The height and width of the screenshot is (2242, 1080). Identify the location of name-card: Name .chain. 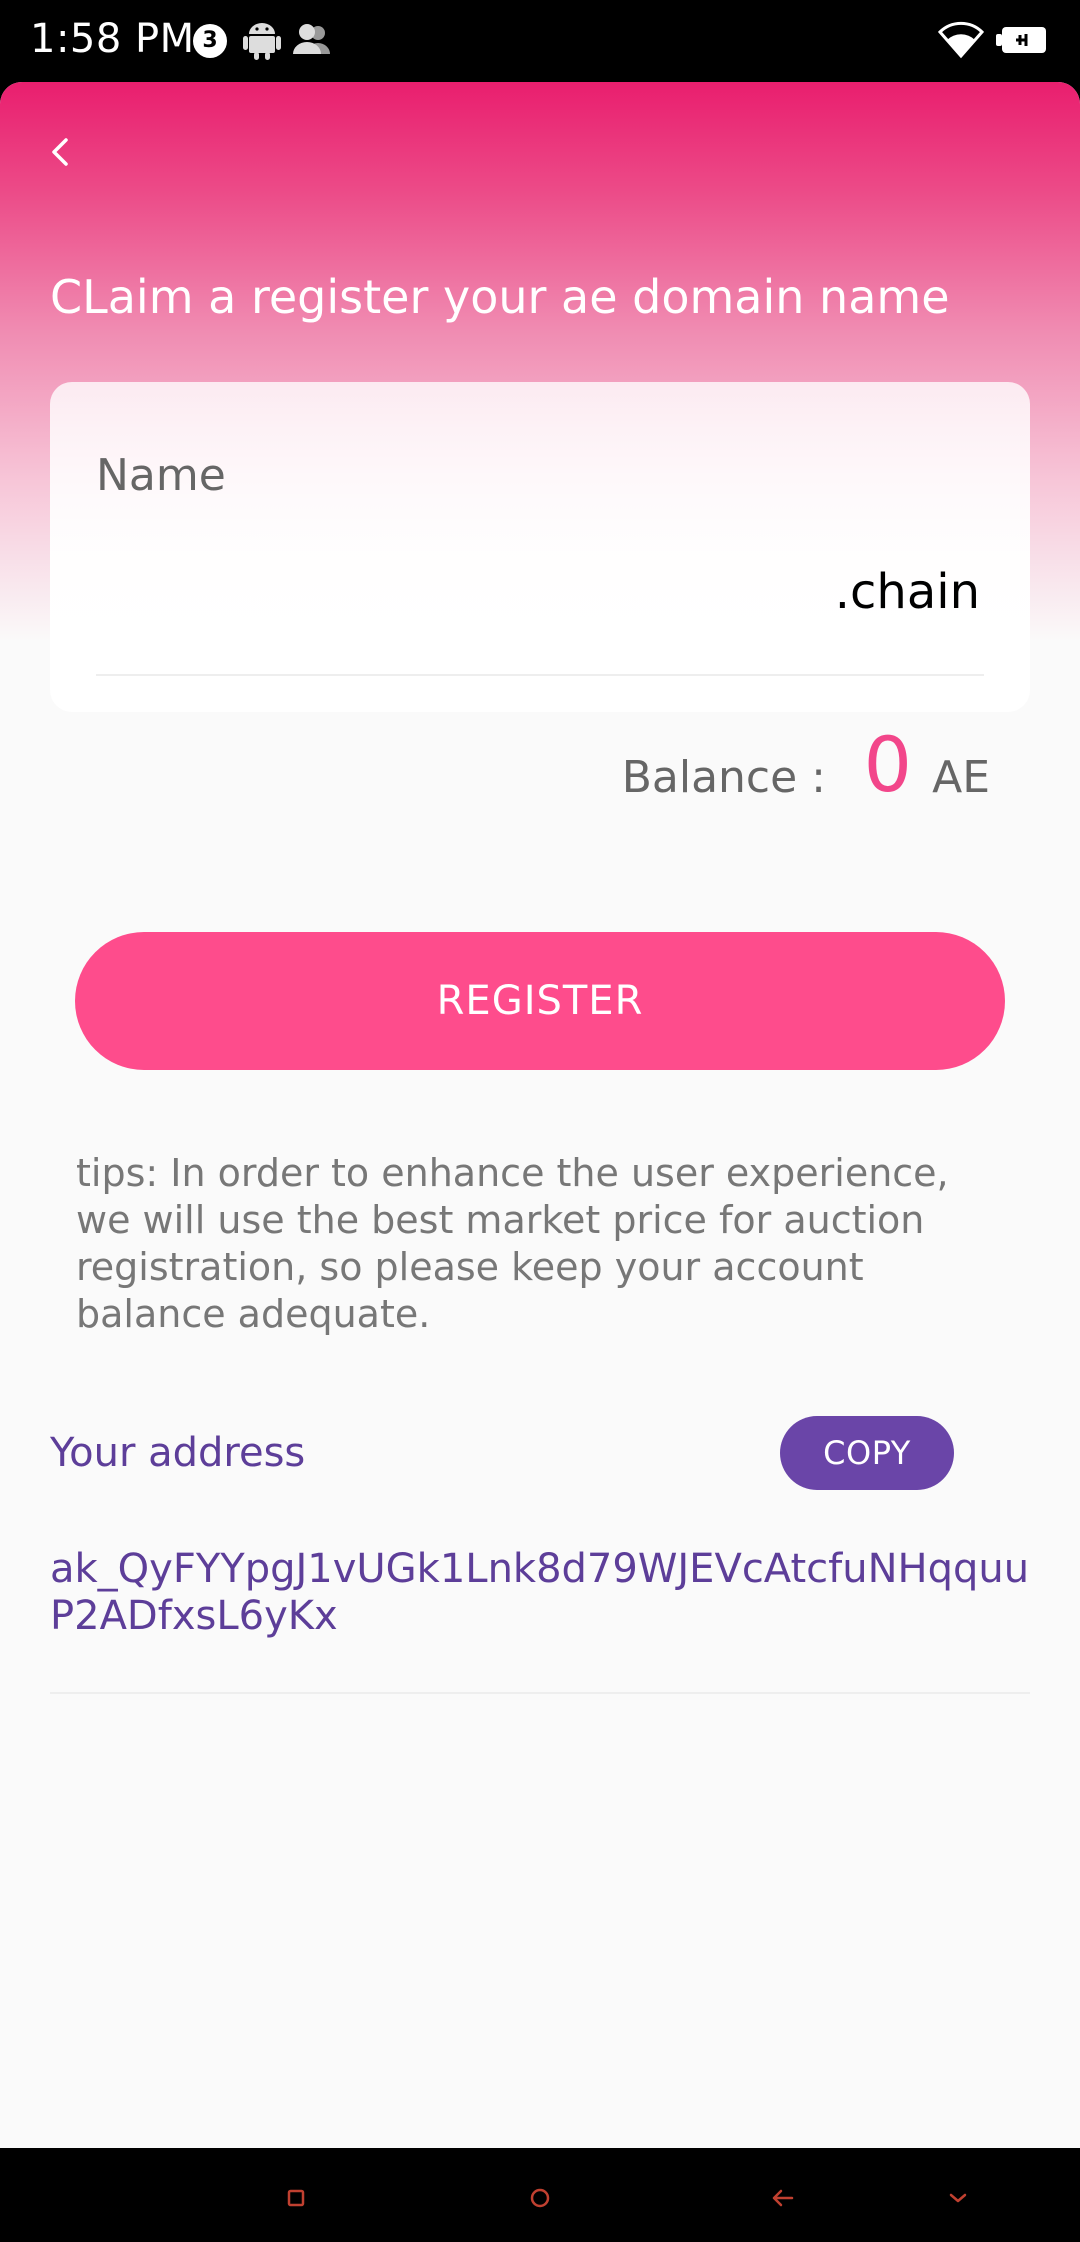
(540, 547).